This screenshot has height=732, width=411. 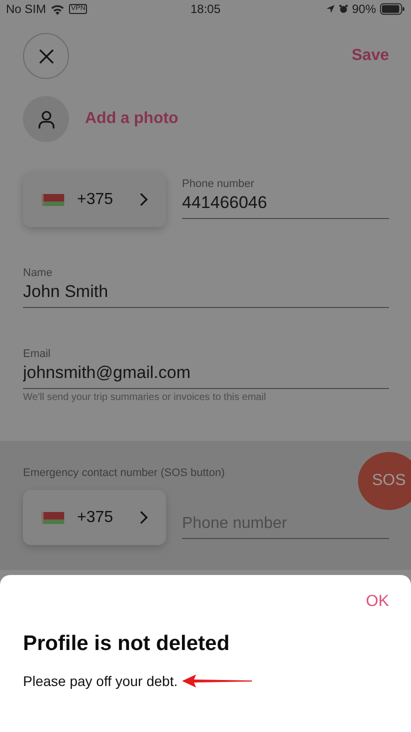 I want to click on alarm-icon, so click(x=343, y=9).